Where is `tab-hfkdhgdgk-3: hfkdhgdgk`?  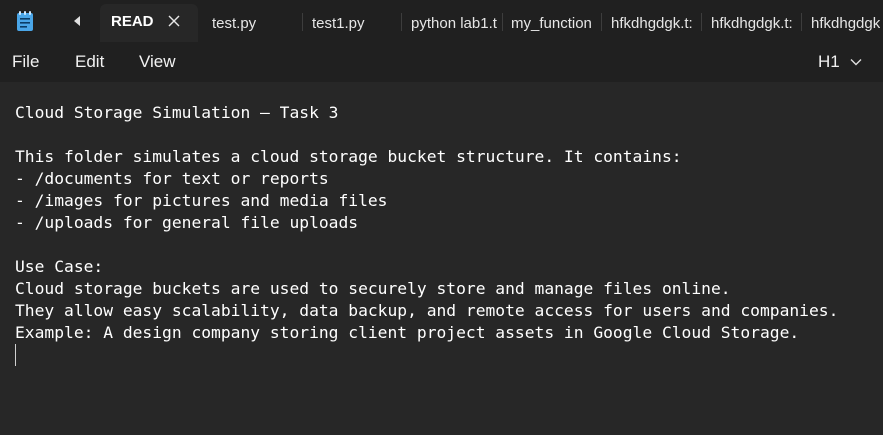
tab-hfkdhgdgk-3: hfkdhgdgk is located at coordinates (847, 23).